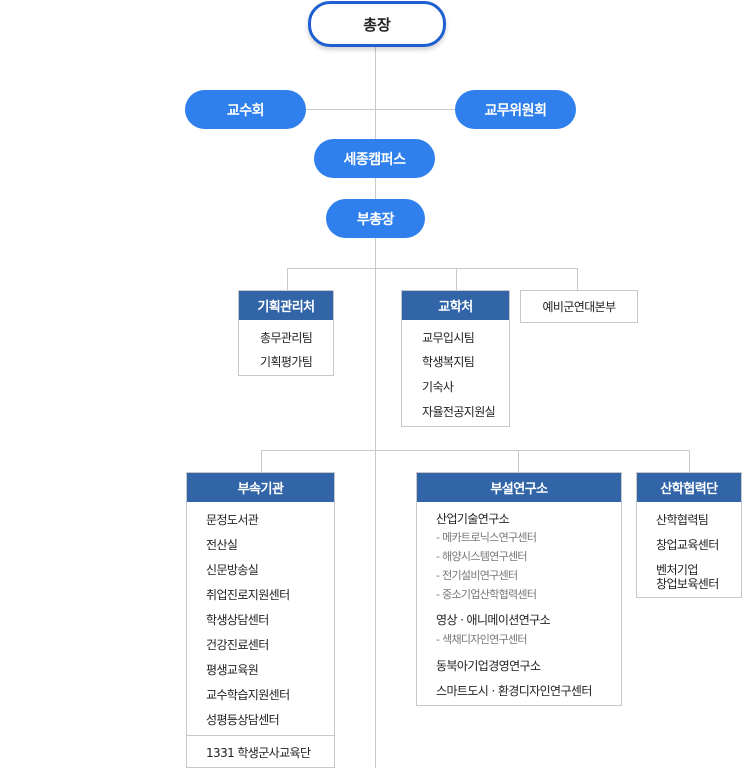 This screenshot has height=768, width=750. Describe the element at coordinates (519, 487) in the screenshot. I see `research-title: 부설연구소` at that location.